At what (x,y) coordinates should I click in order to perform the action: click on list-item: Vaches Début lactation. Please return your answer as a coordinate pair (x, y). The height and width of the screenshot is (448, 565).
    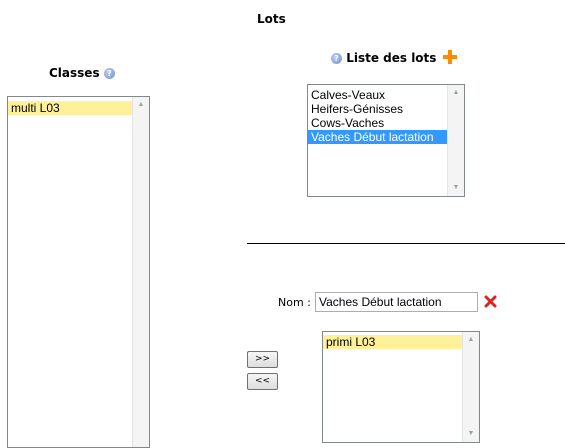
    Looking at the image, I should click on (377, 137).